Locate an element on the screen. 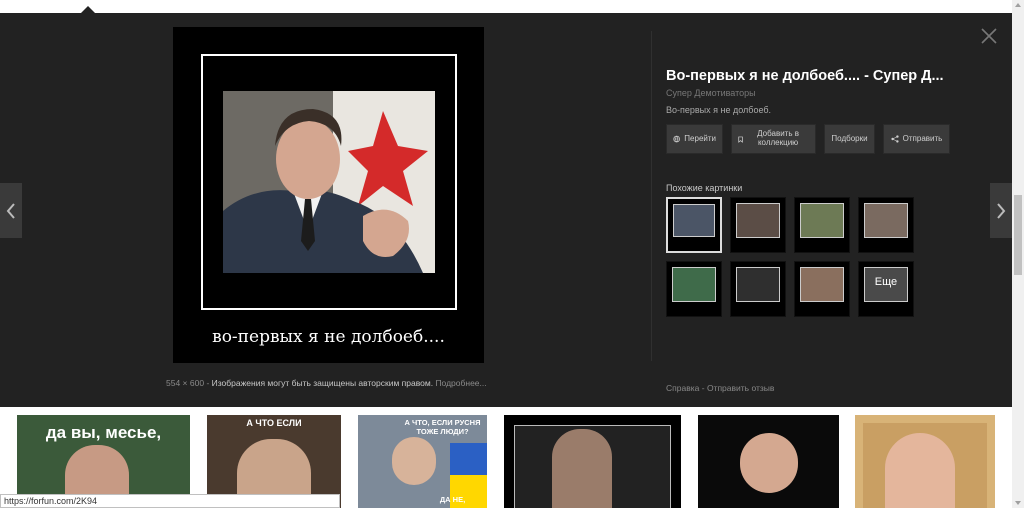 The height and width of the screenshot is (508, 1024). collections-label: Подборки is located at coordinates (849, 138).